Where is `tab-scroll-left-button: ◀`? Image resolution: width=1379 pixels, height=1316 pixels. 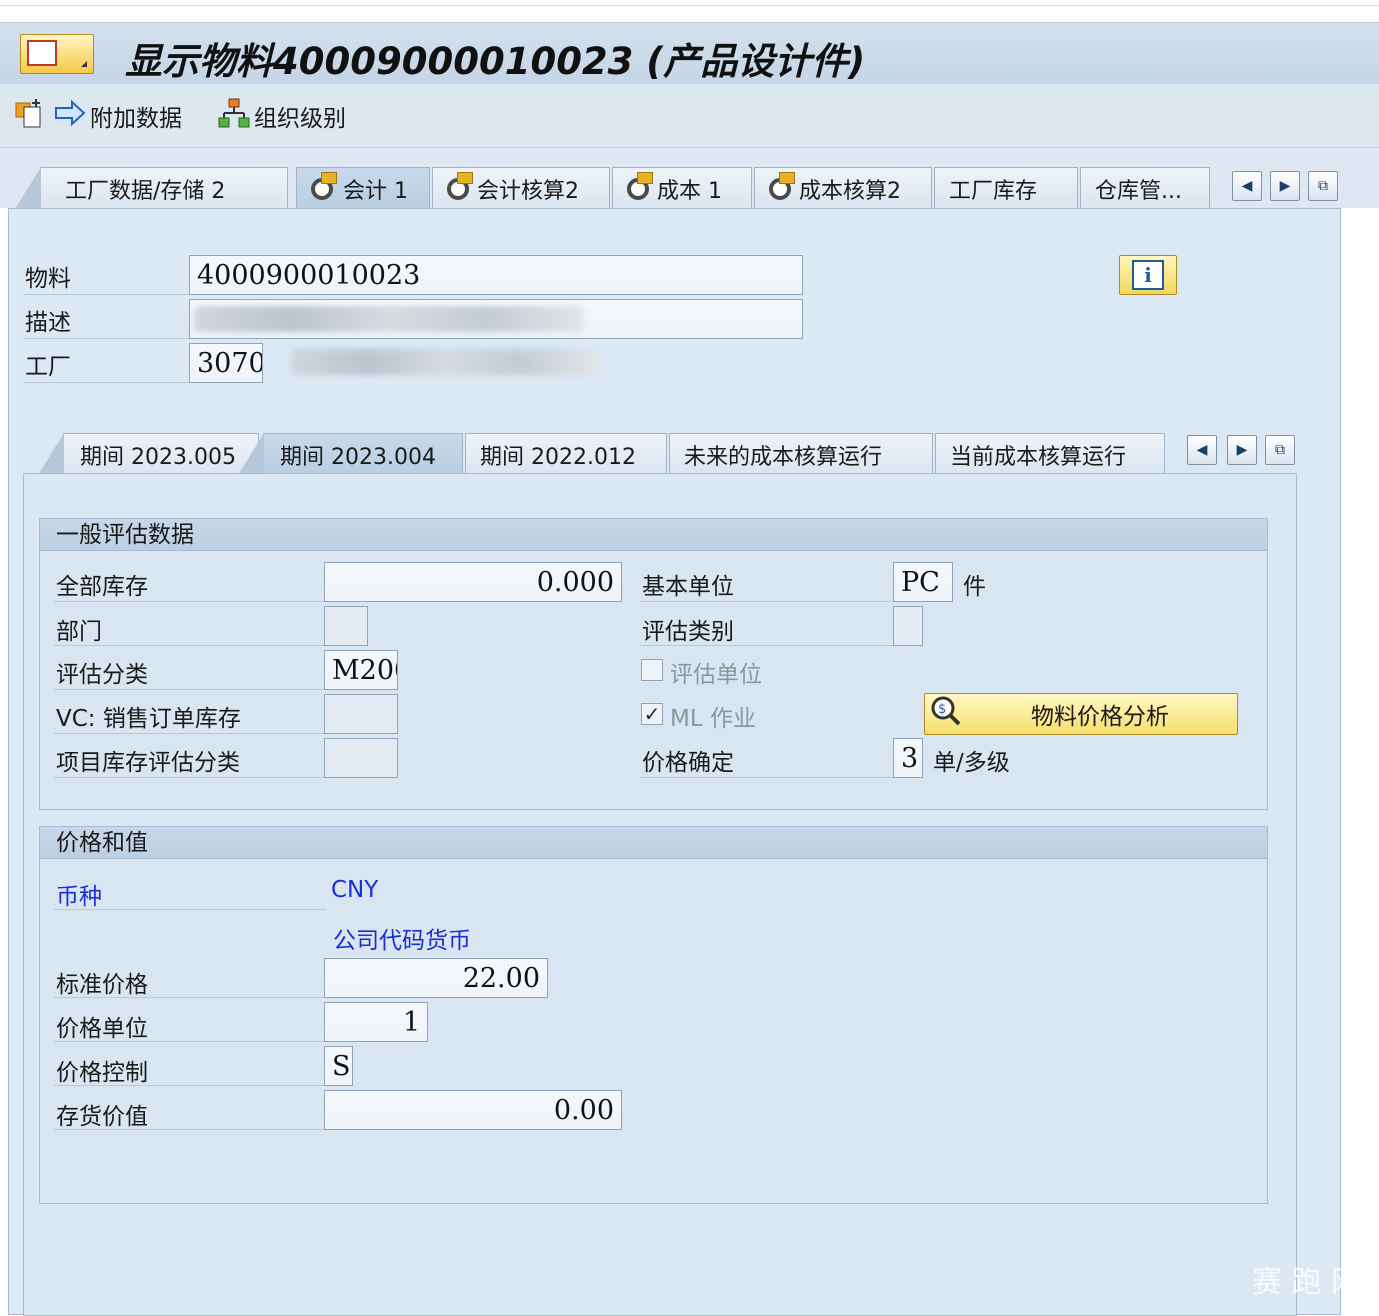 tab-scroll-left-button: ◀ is located at coordinates (1247, 186).